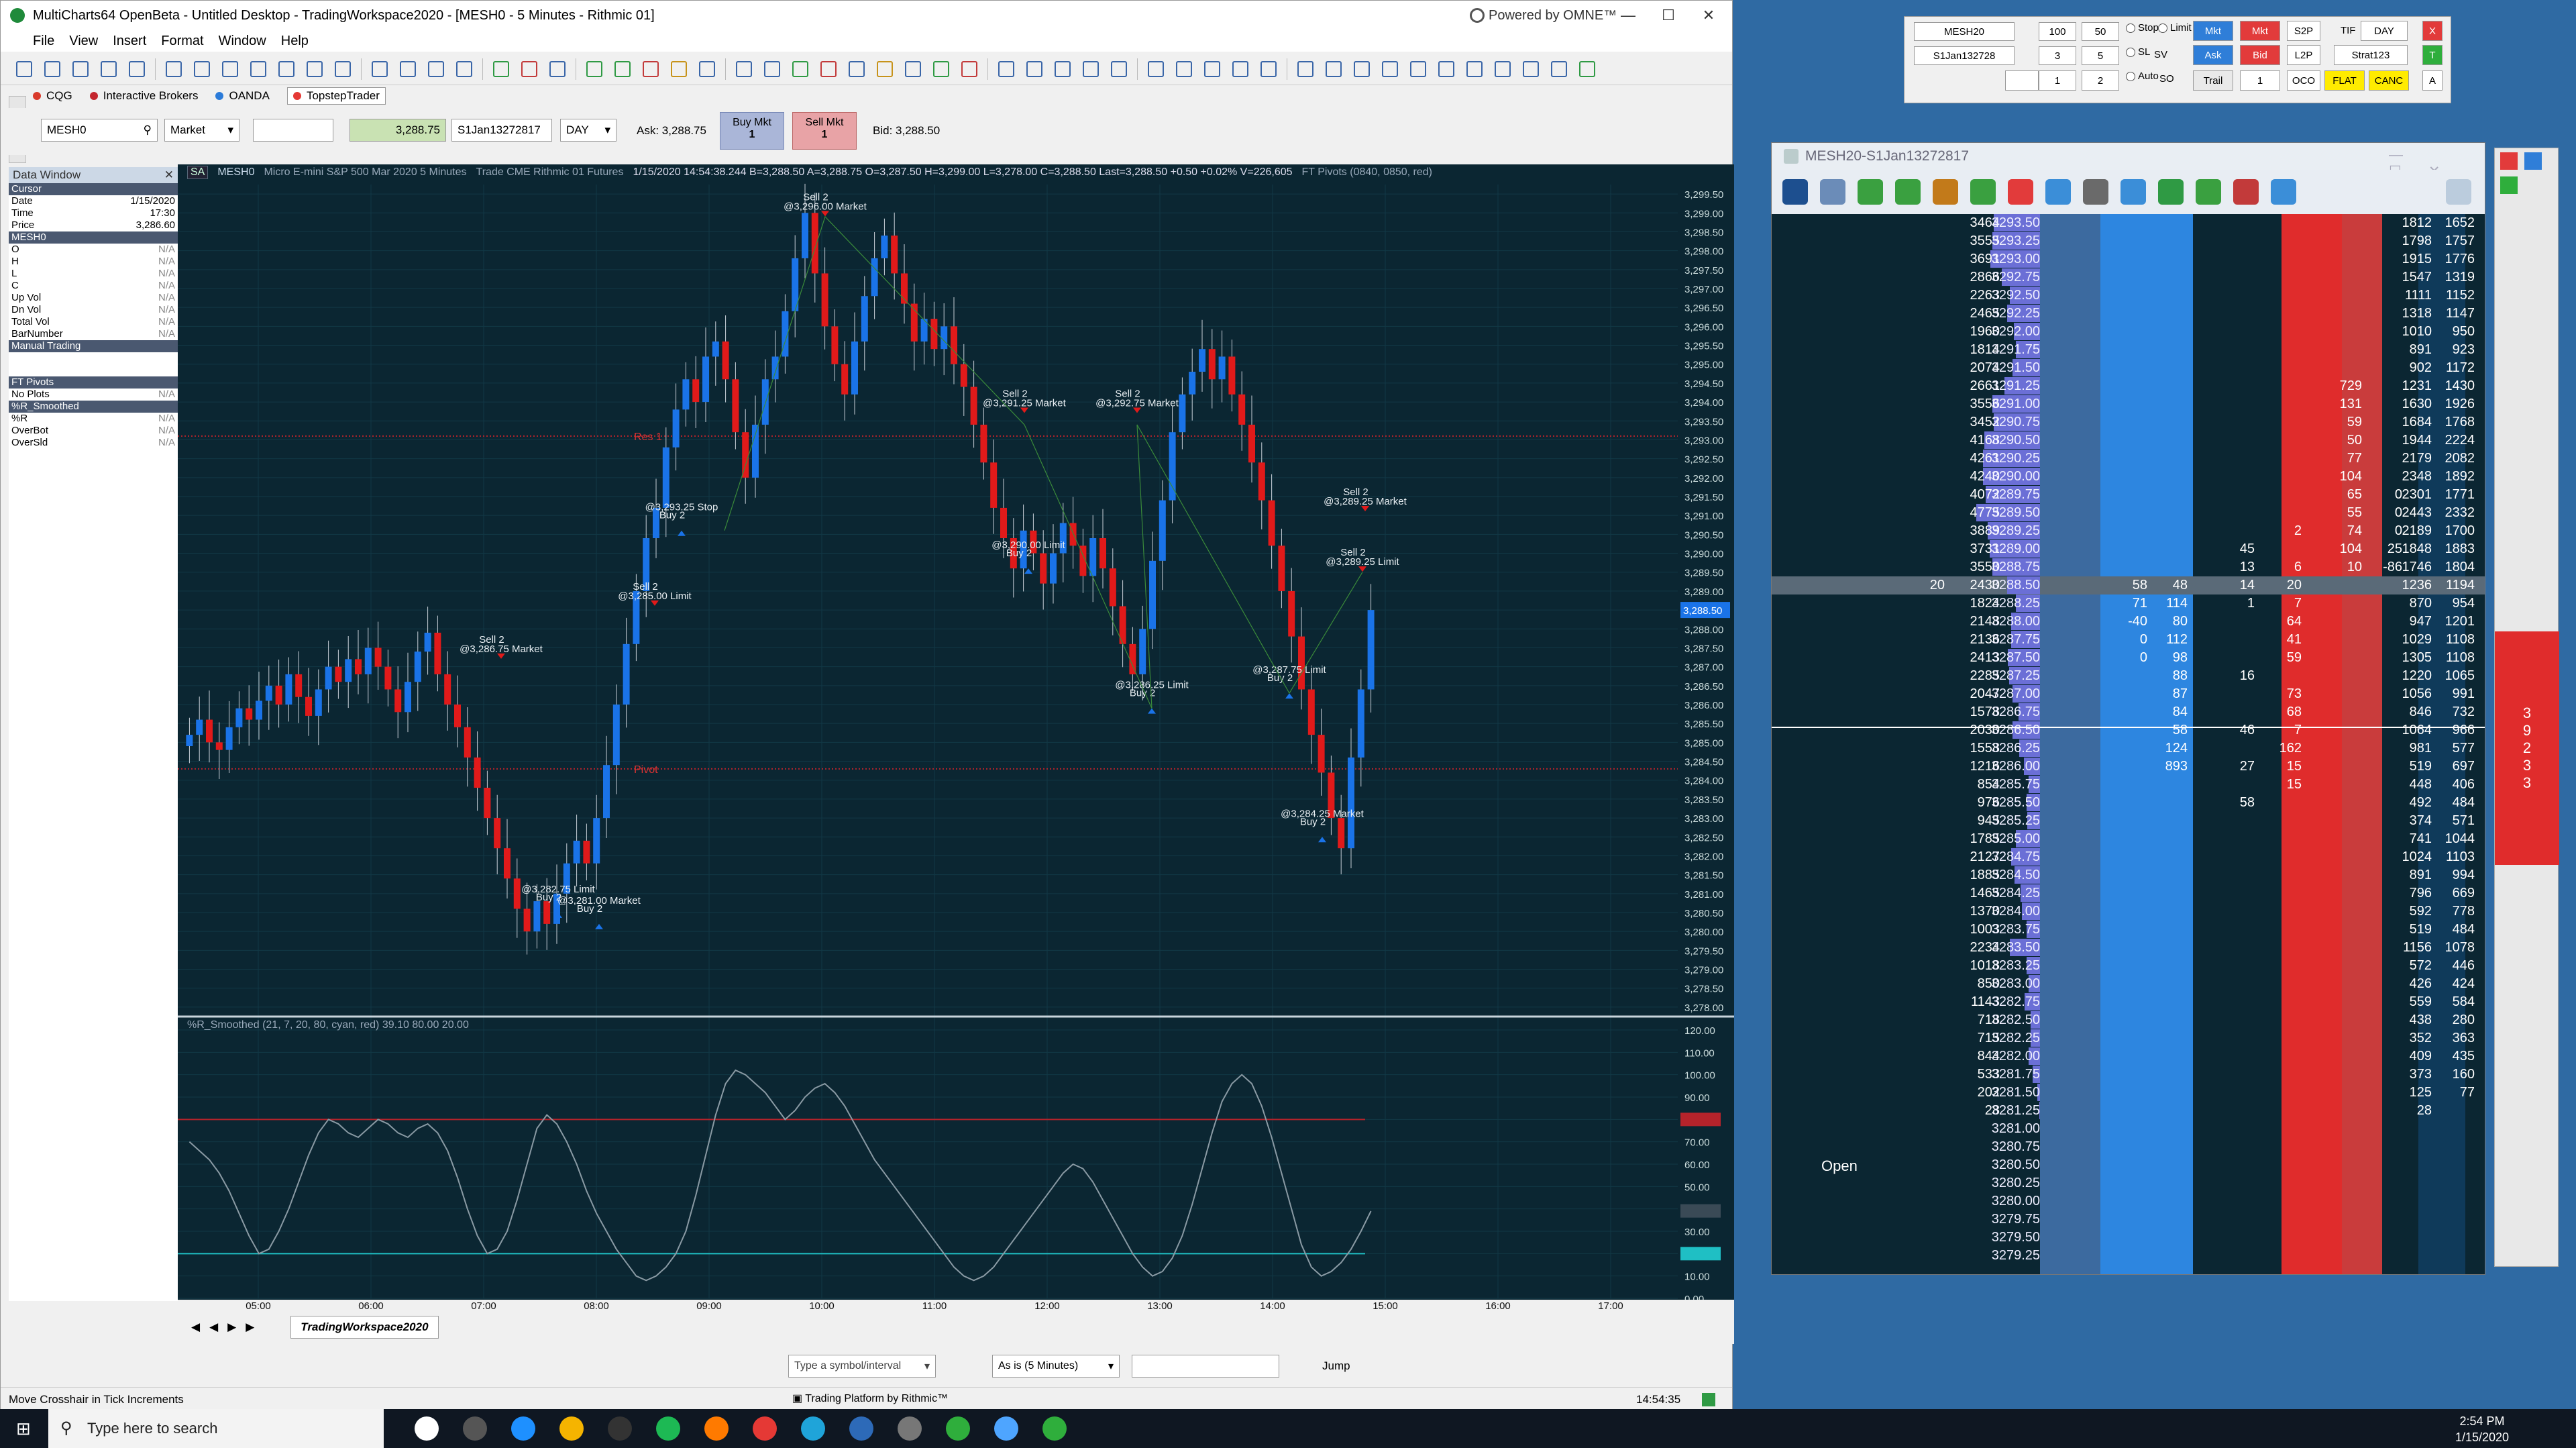 The image size is (2576, 1448). Describe the element at coordinates (2175, 28) in the screenshot. I see `limit-radio: Limit` at that location.